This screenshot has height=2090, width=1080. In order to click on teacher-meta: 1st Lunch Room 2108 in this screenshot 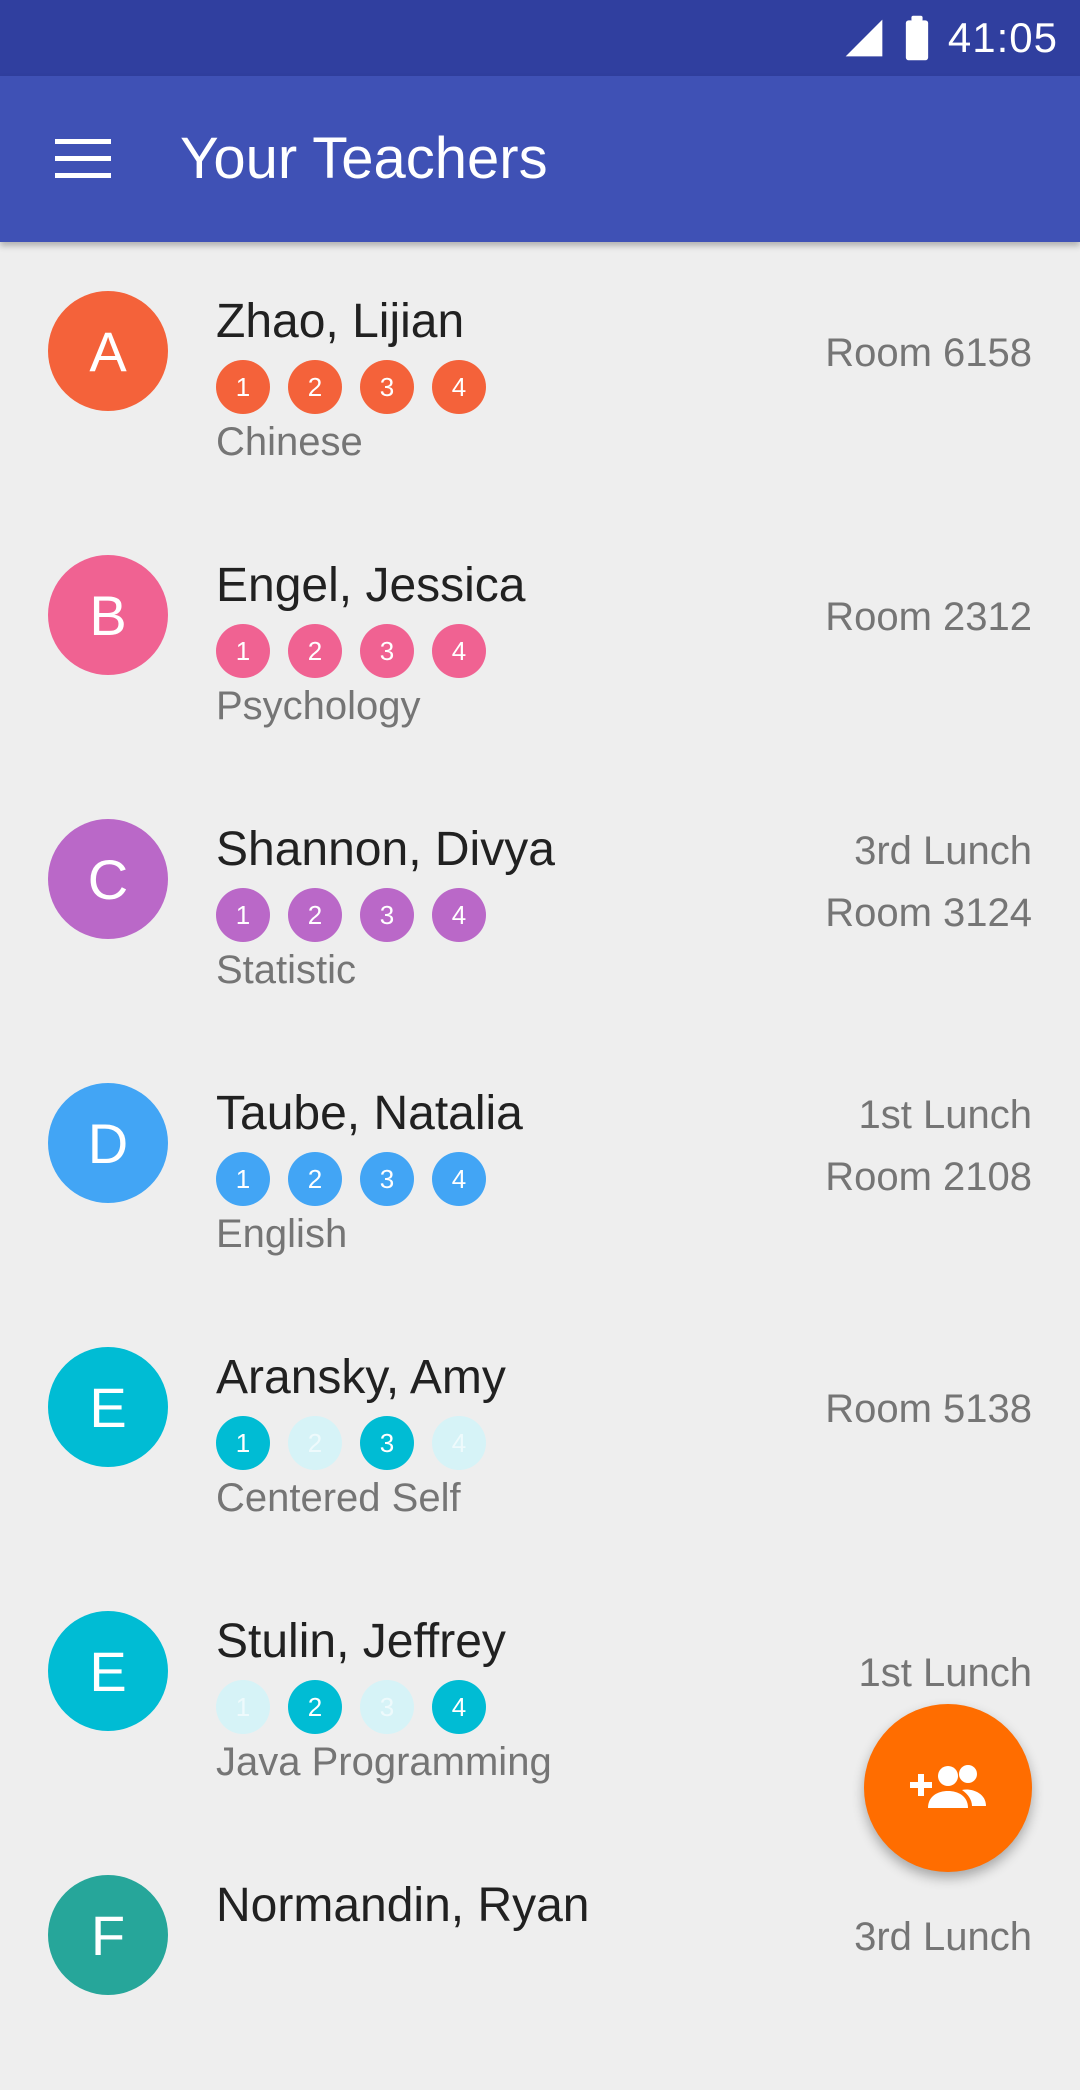, I will do `click(928, 1146)`.